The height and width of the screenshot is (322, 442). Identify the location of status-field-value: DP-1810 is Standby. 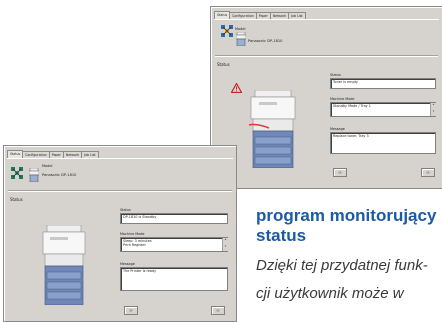
(140, 217).